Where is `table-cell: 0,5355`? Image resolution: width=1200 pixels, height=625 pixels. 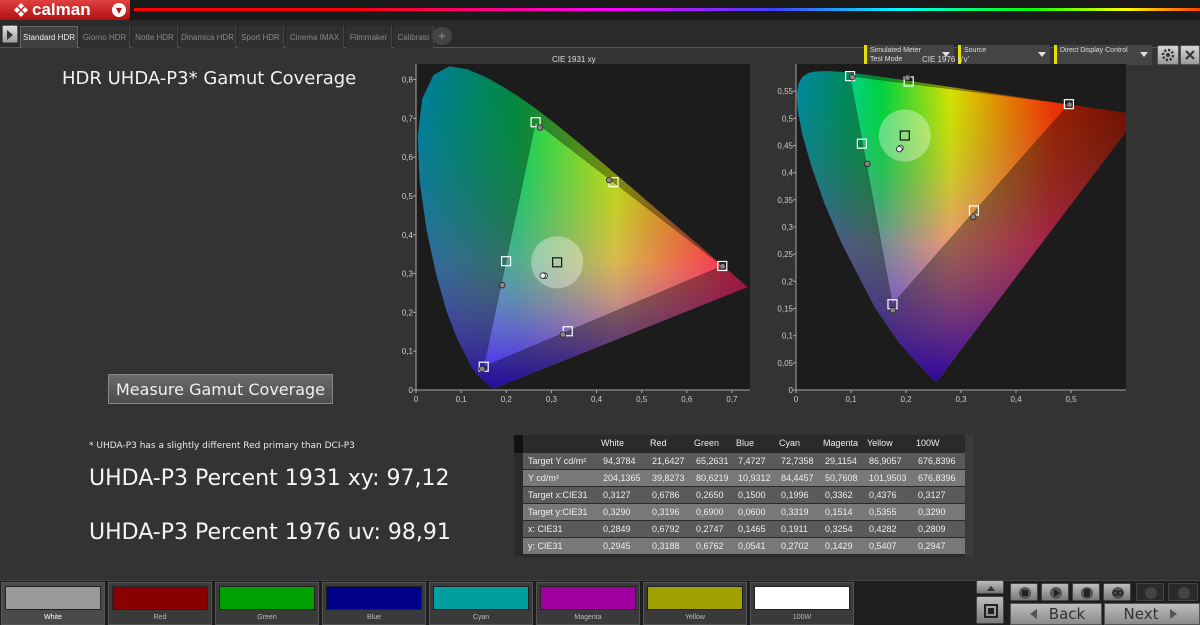
table-cell: 0,5355 is located at coordinates (883, 512).